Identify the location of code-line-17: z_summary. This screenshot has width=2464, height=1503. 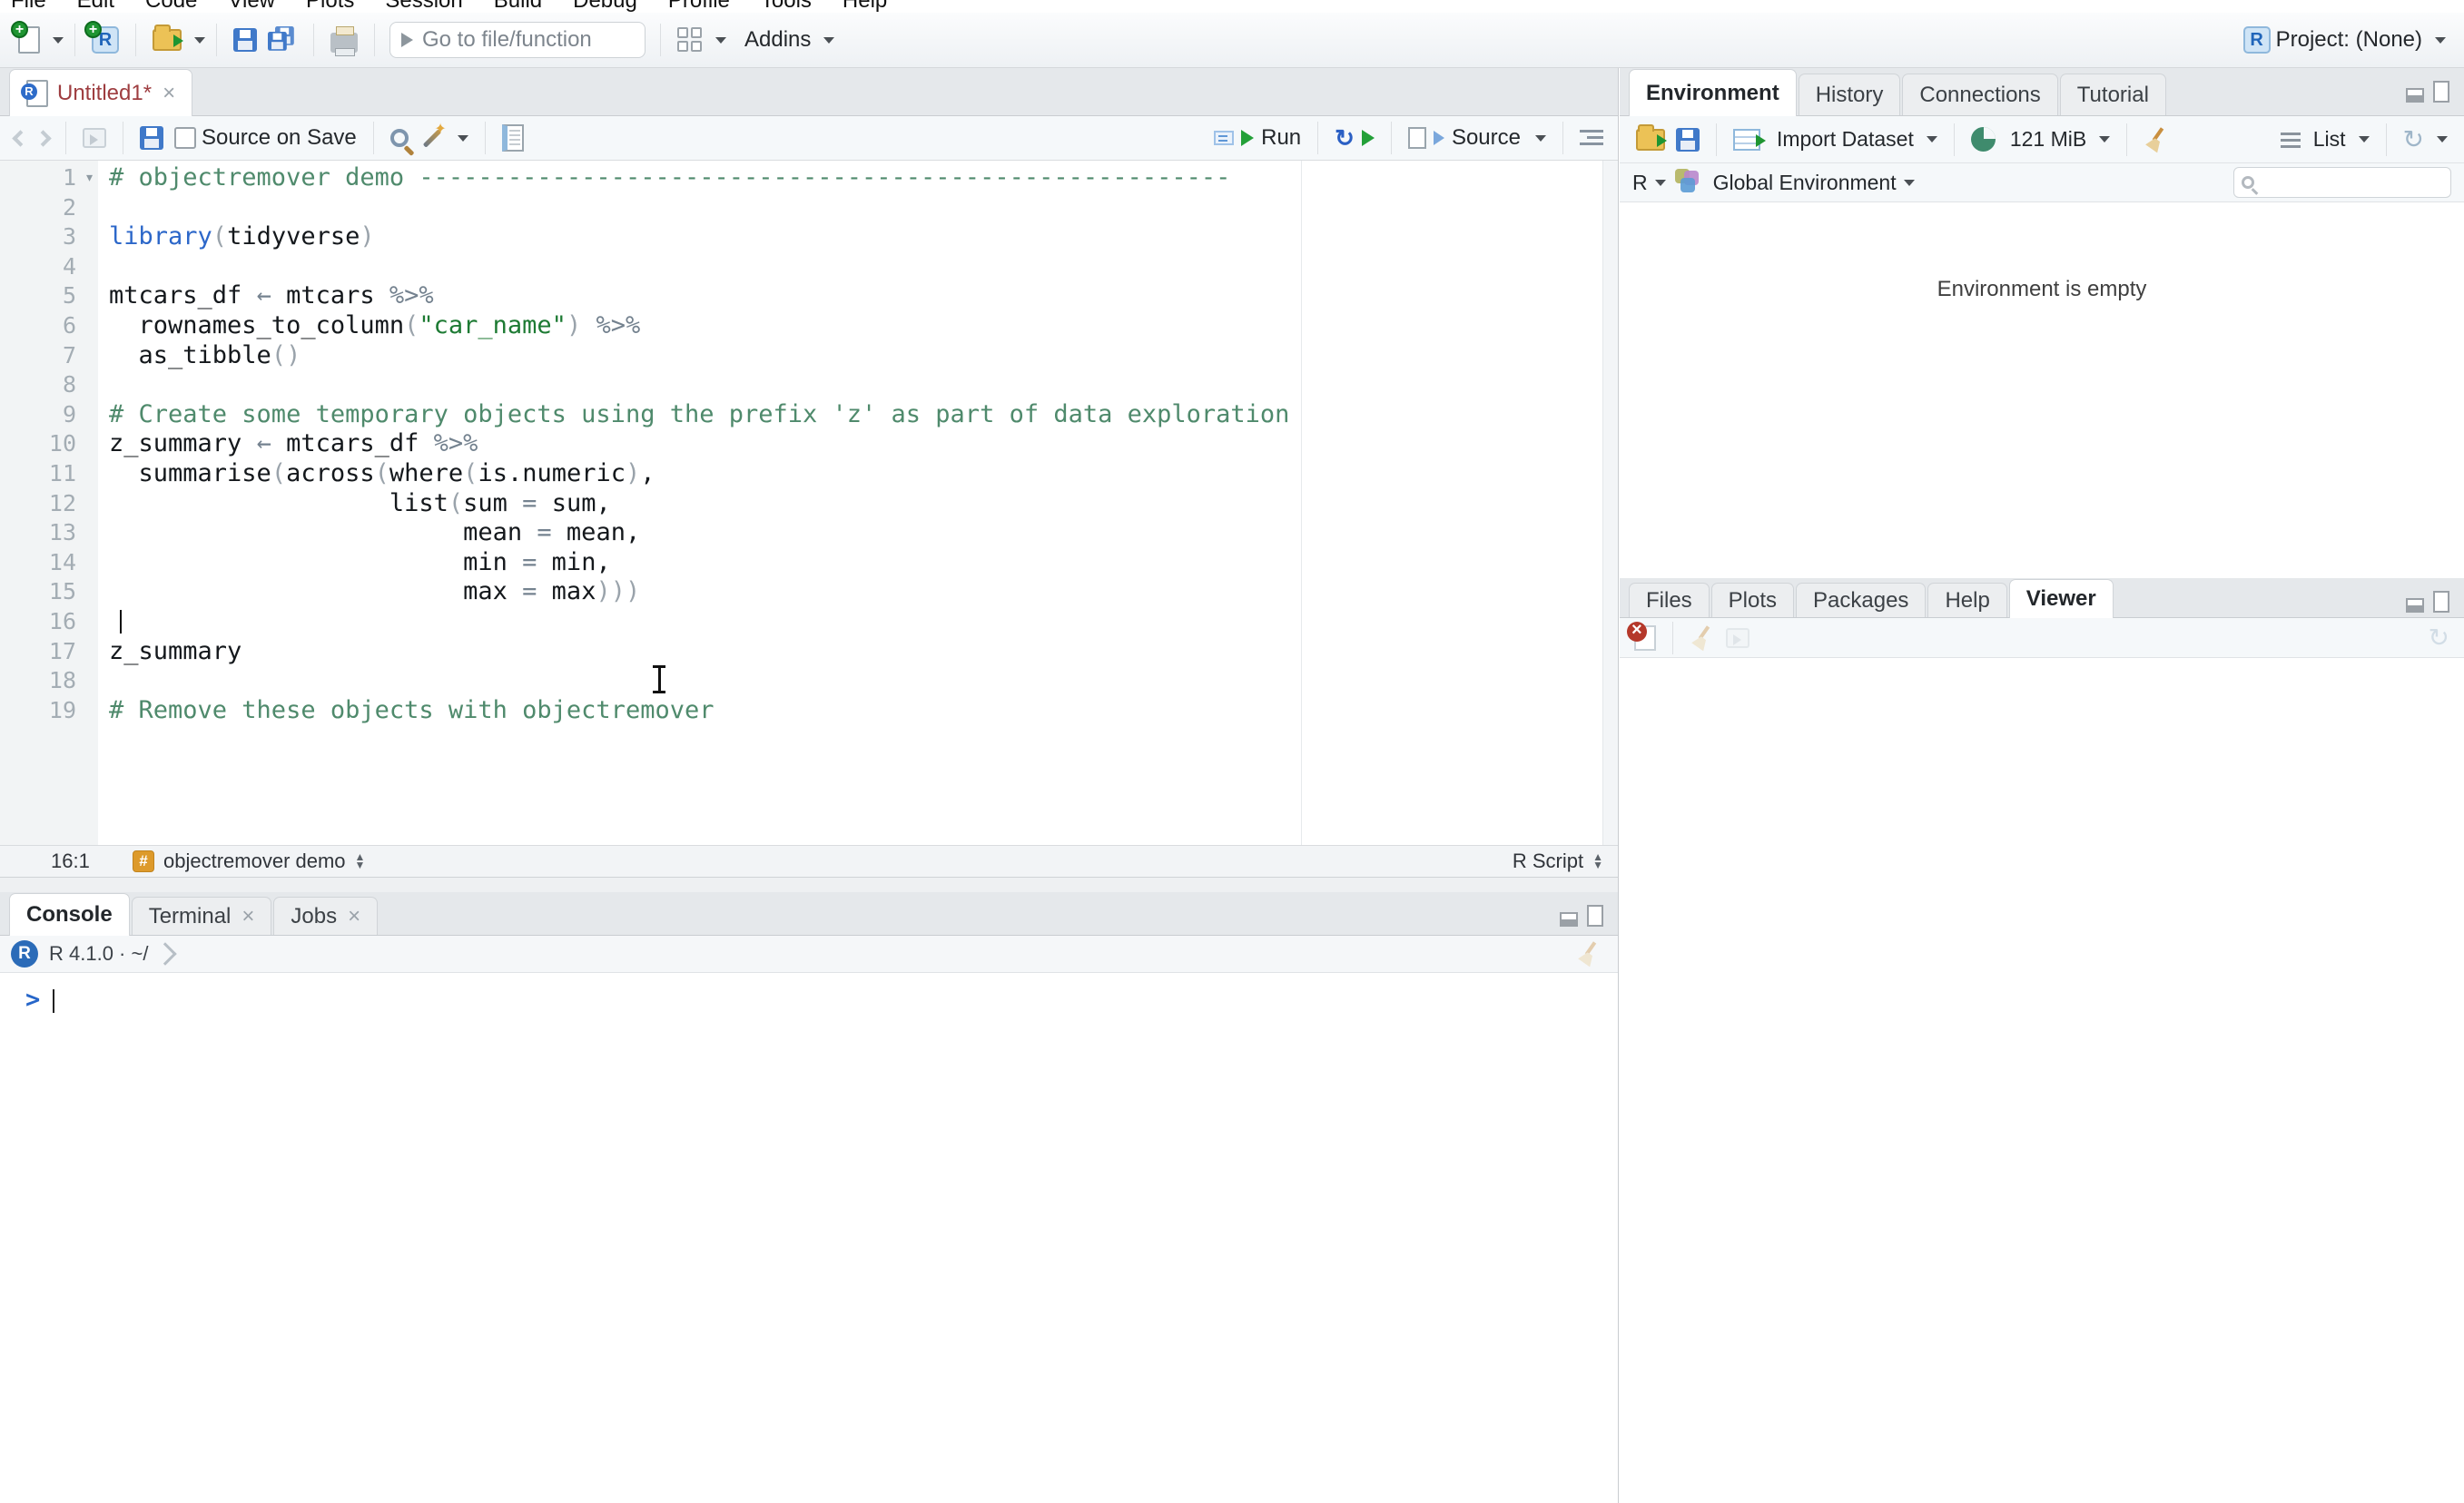
(850, 652).